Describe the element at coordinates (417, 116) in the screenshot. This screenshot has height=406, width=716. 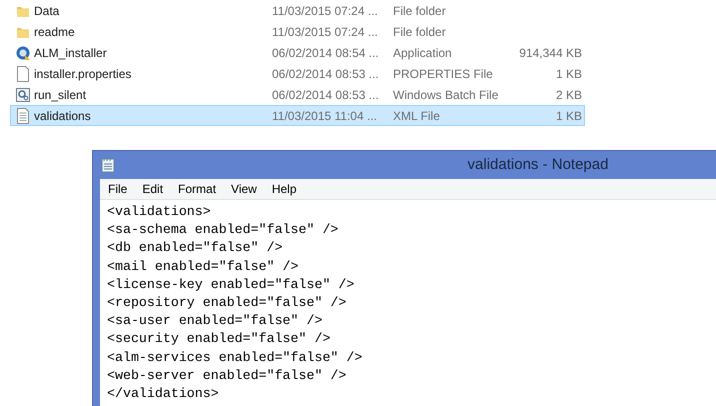
I see `file-type: XML File` at that location.